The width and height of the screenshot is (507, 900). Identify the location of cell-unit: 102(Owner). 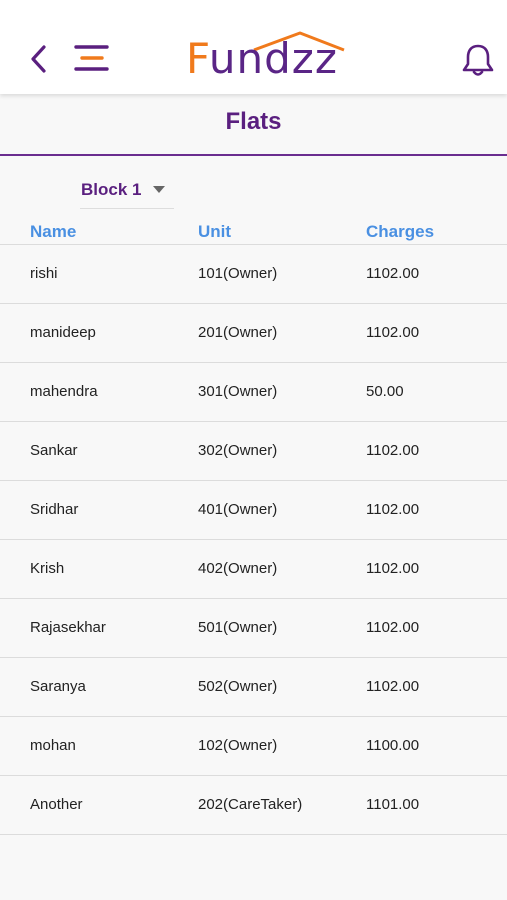
(238, 745).